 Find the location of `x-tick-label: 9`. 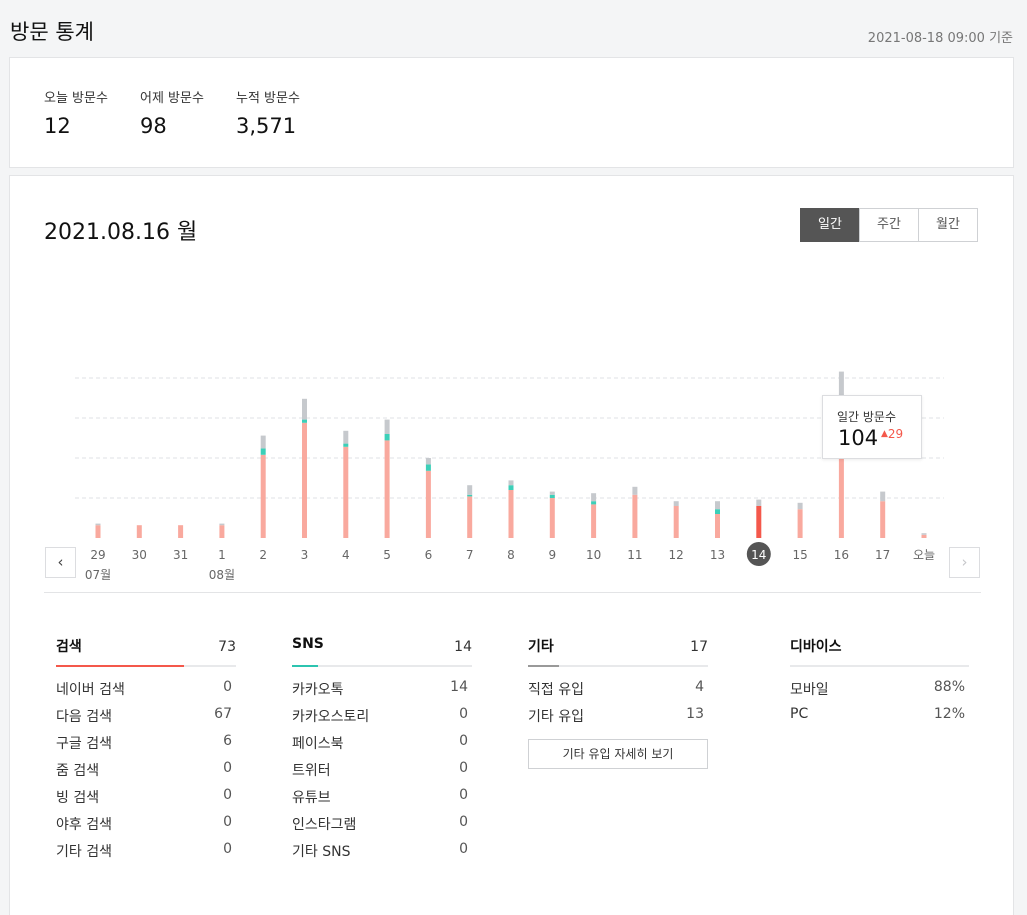

x-tick-label: 9 is located at coordinates (552, 555).